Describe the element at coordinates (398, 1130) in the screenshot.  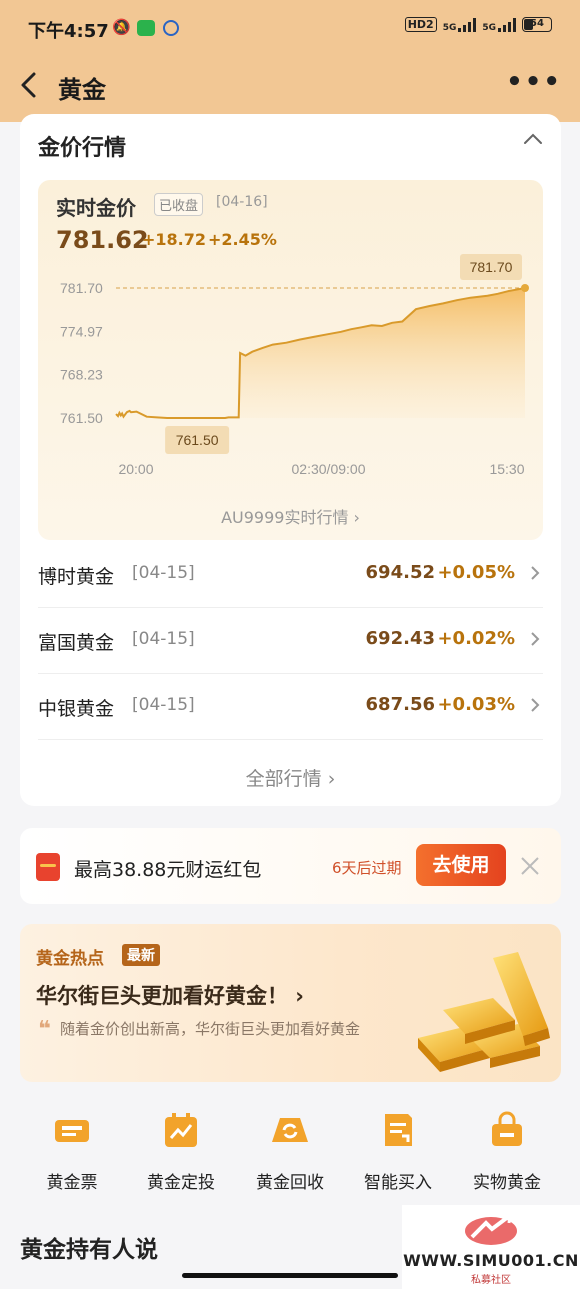
I see `document-icon` at that location.